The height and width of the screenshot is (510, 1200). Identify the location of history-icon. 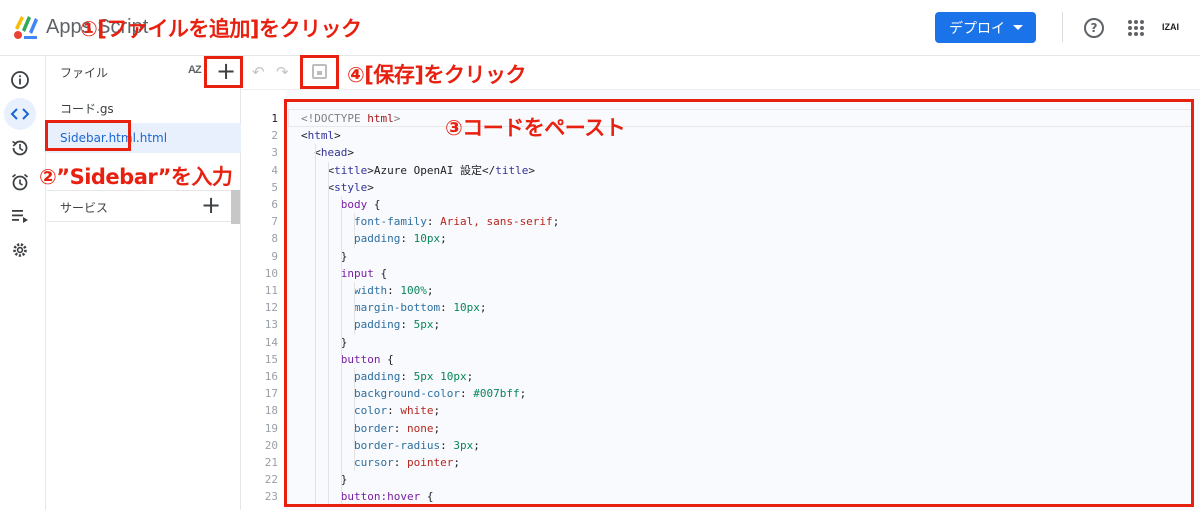
(20, 148).